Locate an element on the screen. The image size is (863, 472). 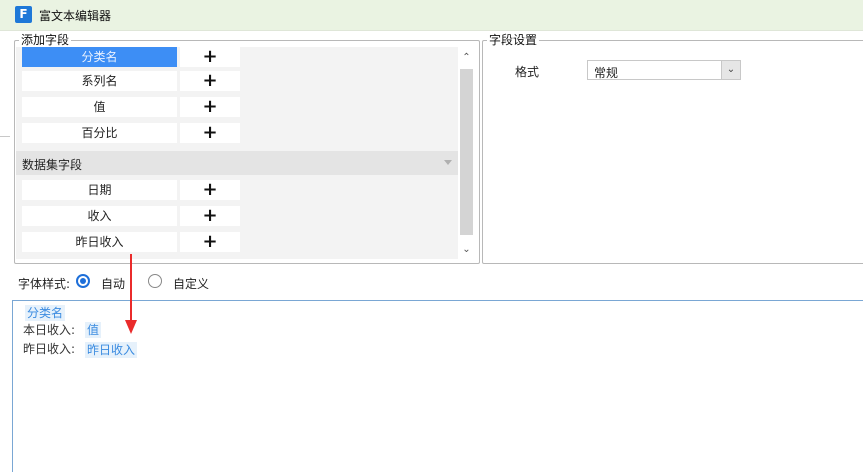
annotation-arrow-icon is located at coordinates (131, 327).